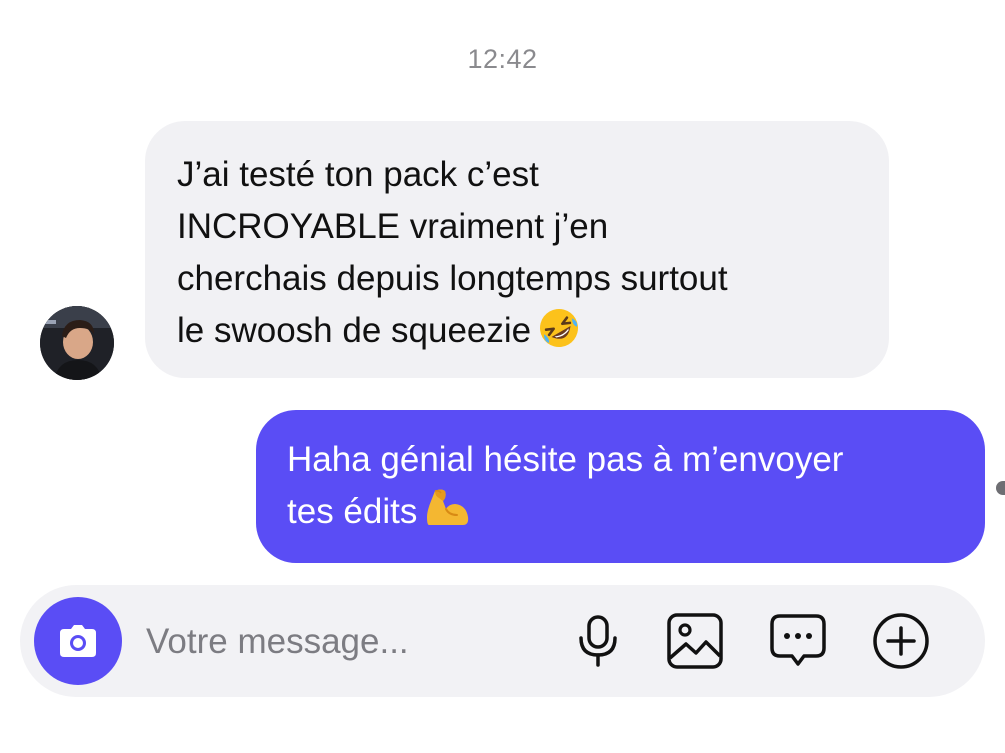 The width and height of the screenshot is (1005, 753). What do you see at coordinates (393, 226) in the screenshot?
I see `message-line: INCROYABLE vraiment j’en` at bounding box center [393, 226].